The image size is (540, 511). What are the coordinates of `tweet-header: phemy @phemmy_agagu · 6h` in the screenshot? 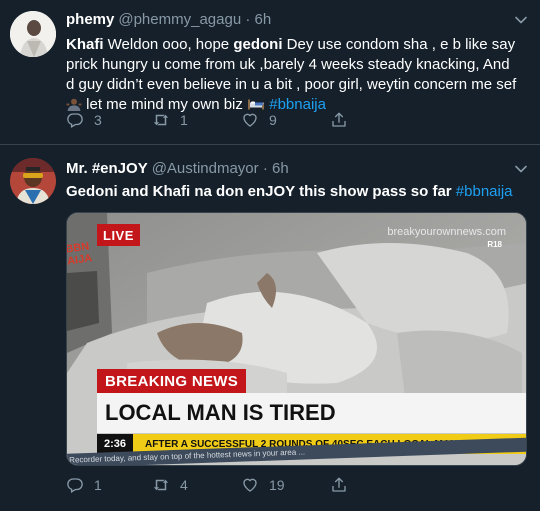 It's located at (168, 19).